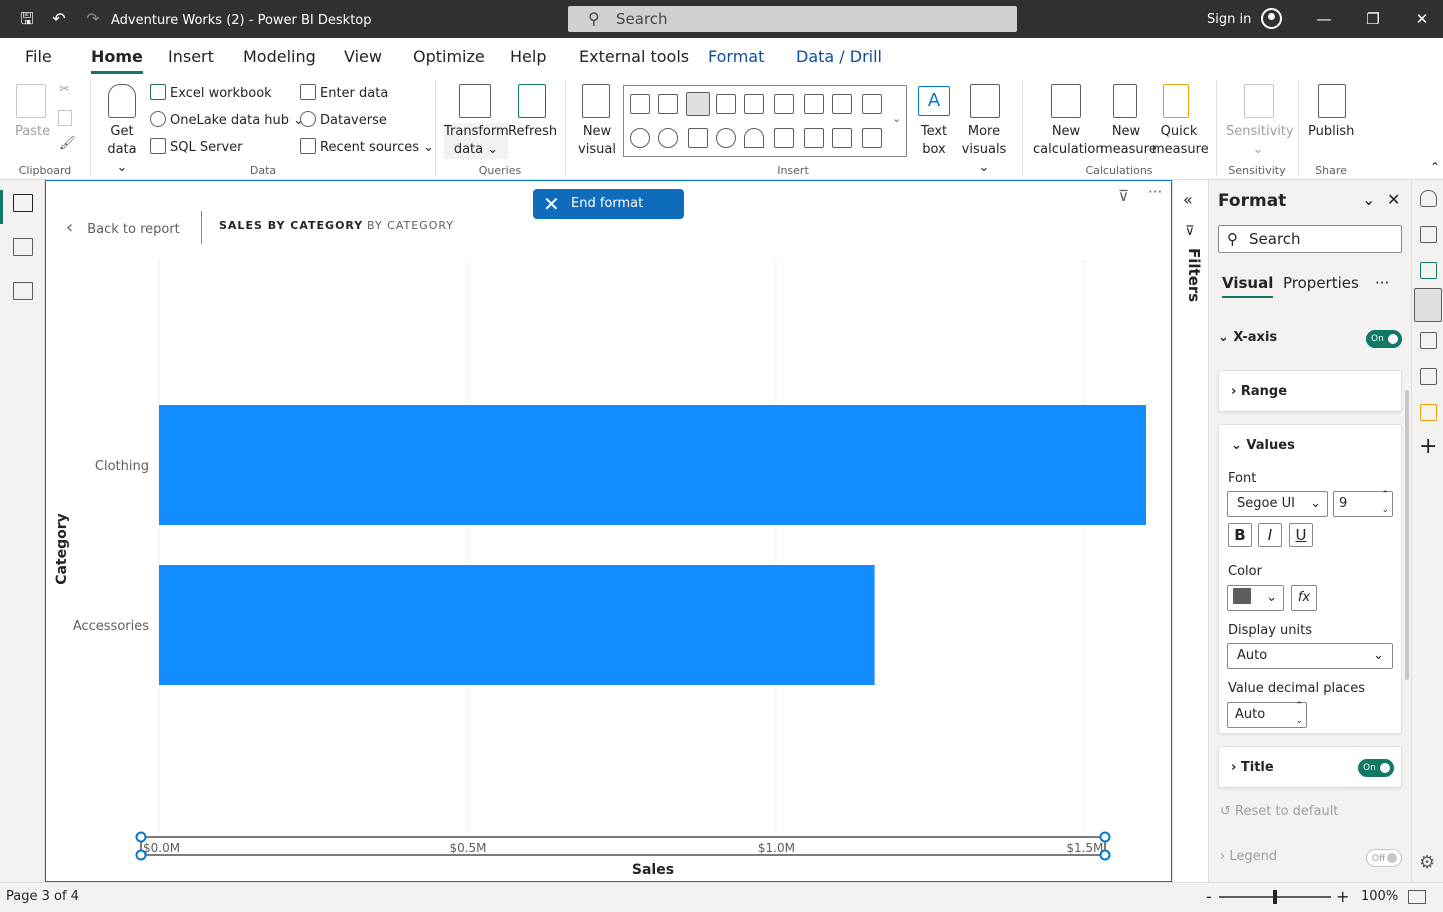 The image size is (1443, 912). I want to click on cut-icon: ✂, so click(64, 89).